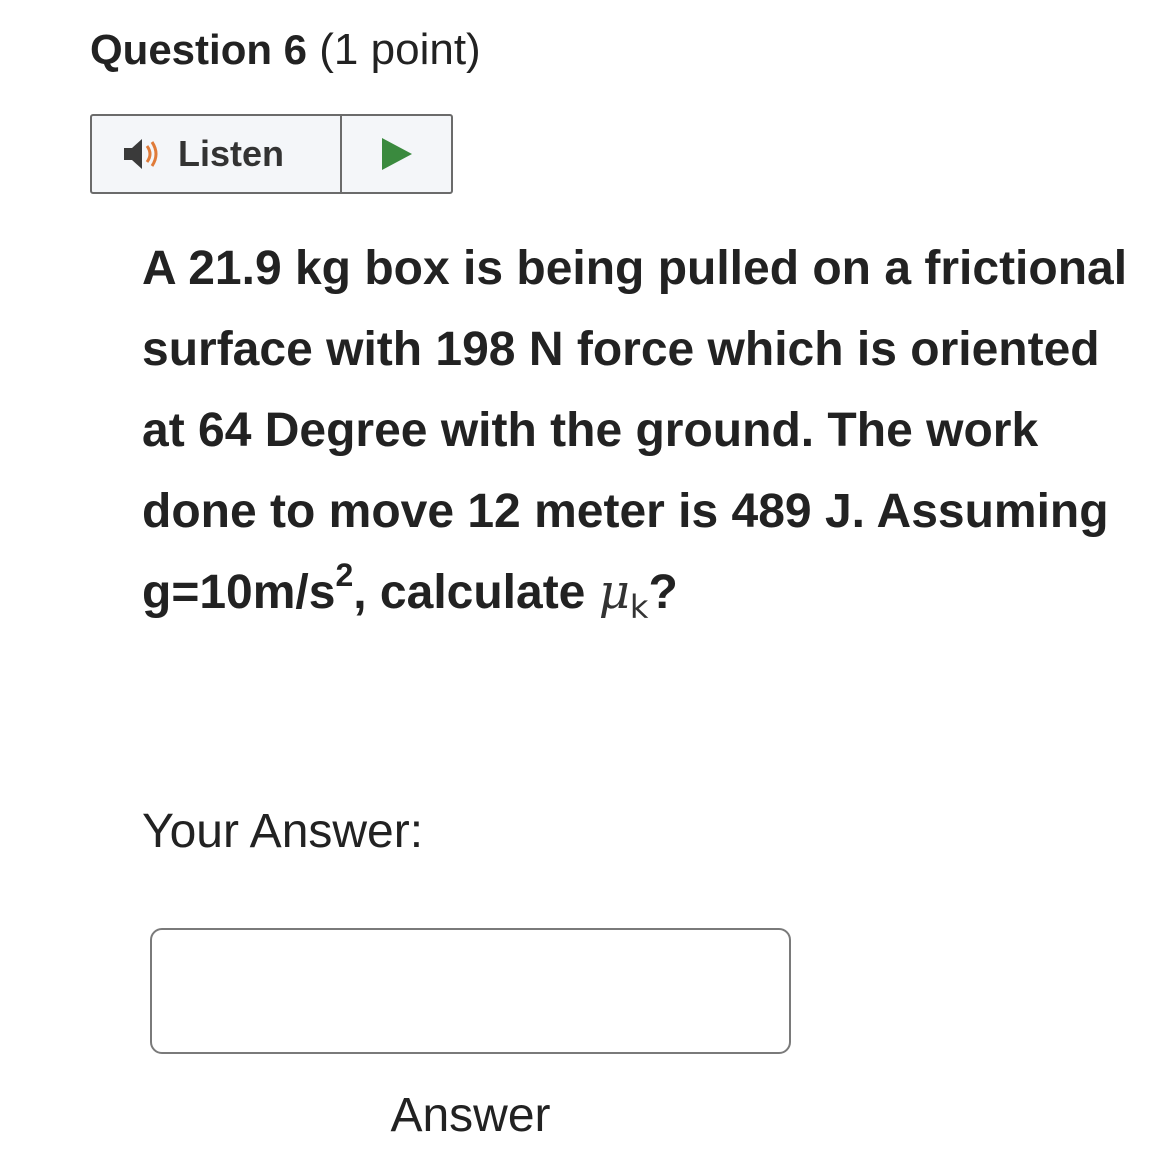 This screenshot has width=1170, height=1173. I want to click on listen-button: Listen, so click(217, 154).